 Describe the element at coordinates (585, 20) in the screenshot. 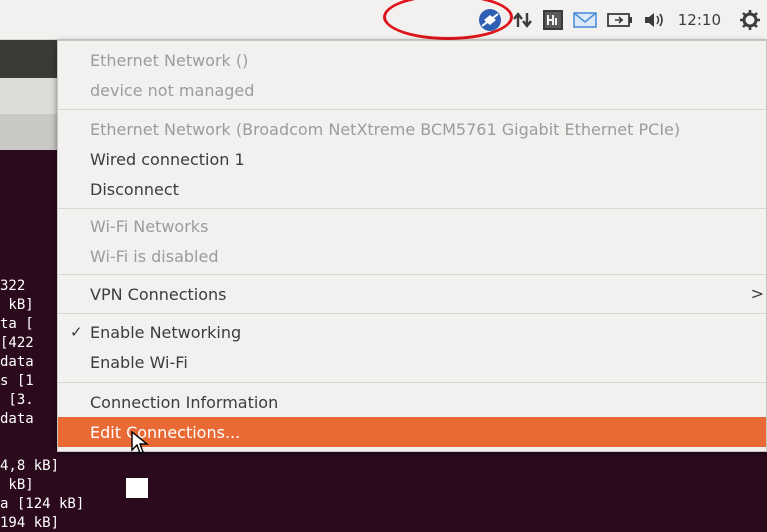

I see `mail-icon` at that location.